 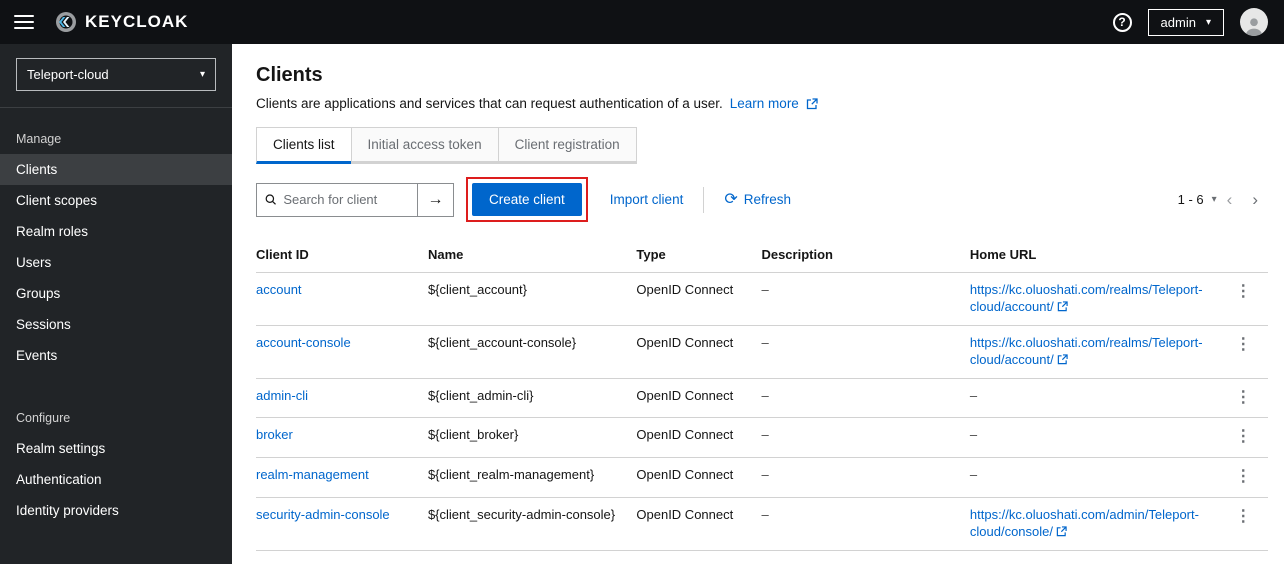 I want to click on col-header-description: Description, so click(x=797, y=254).